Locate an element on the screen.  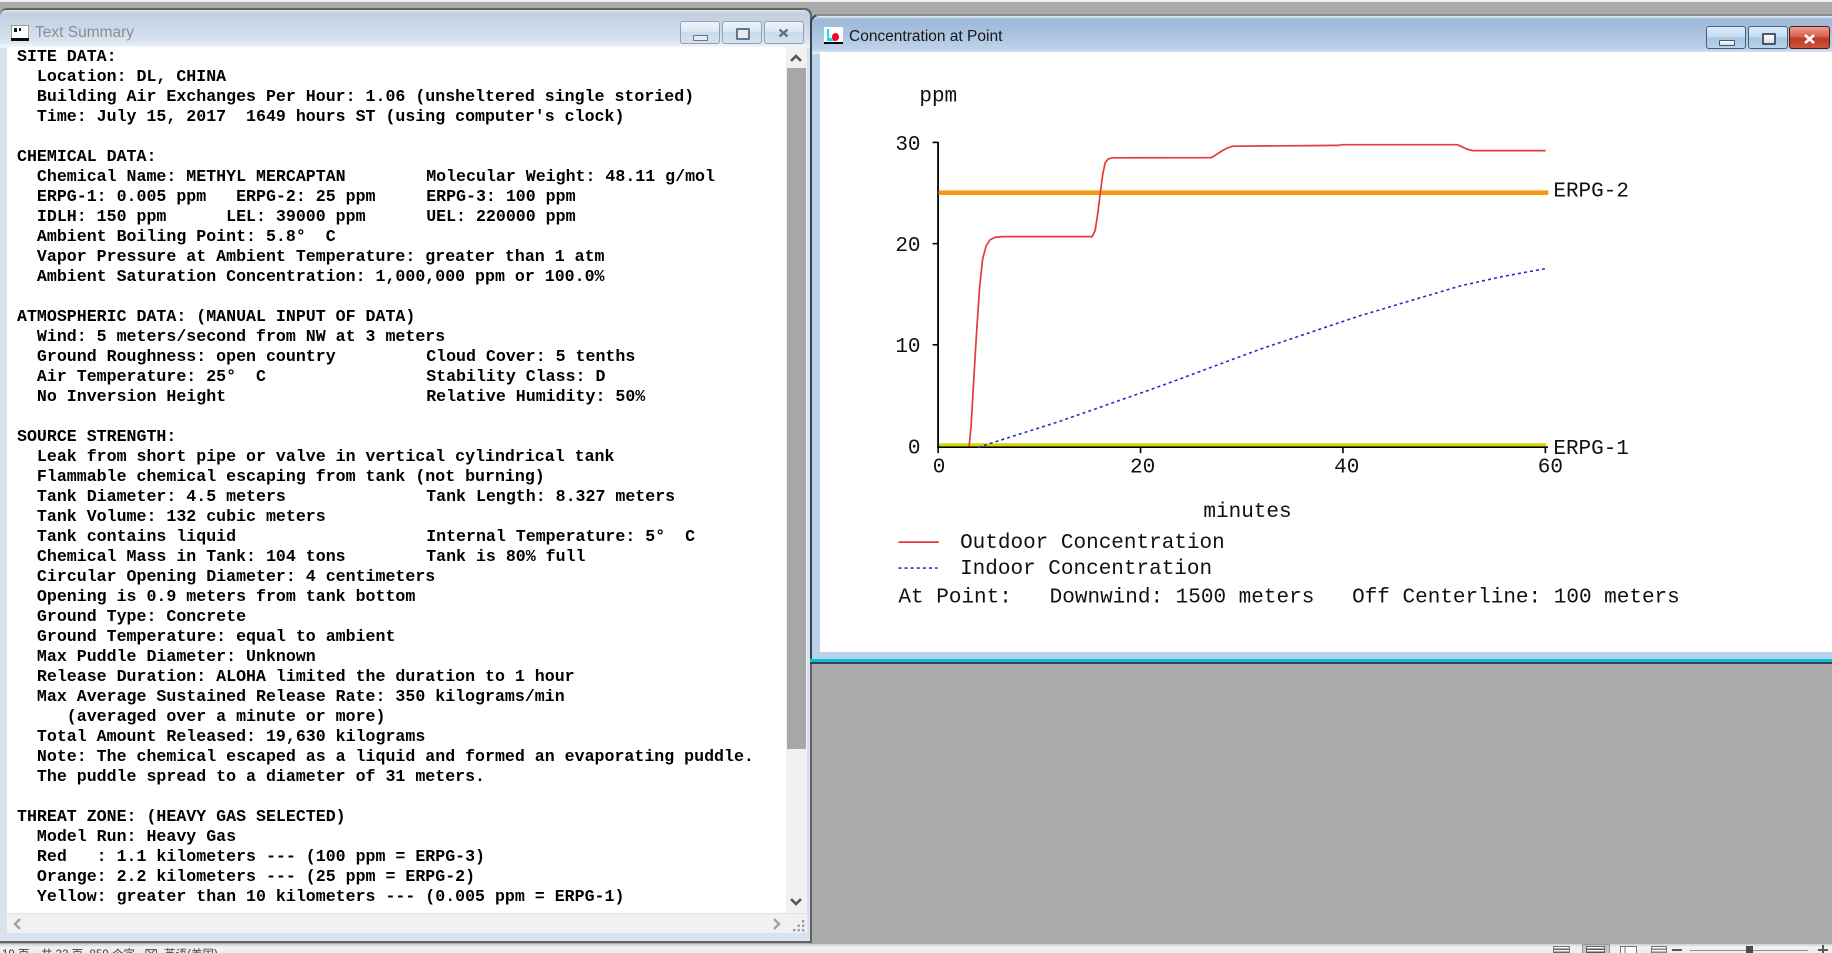
svg-text: 10 is located at coordinates (907, 347).